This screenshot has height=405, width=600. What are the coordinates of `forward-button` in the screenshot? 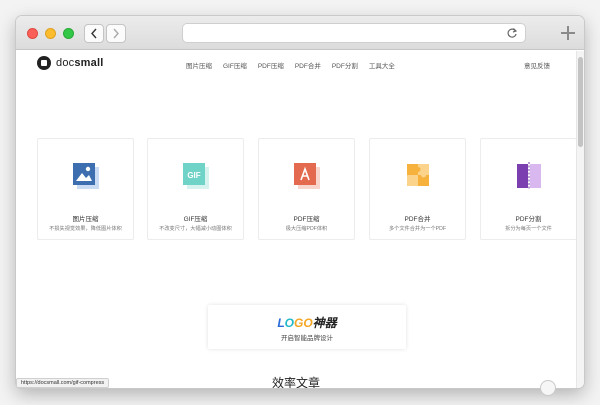 It's located at (116, 33).